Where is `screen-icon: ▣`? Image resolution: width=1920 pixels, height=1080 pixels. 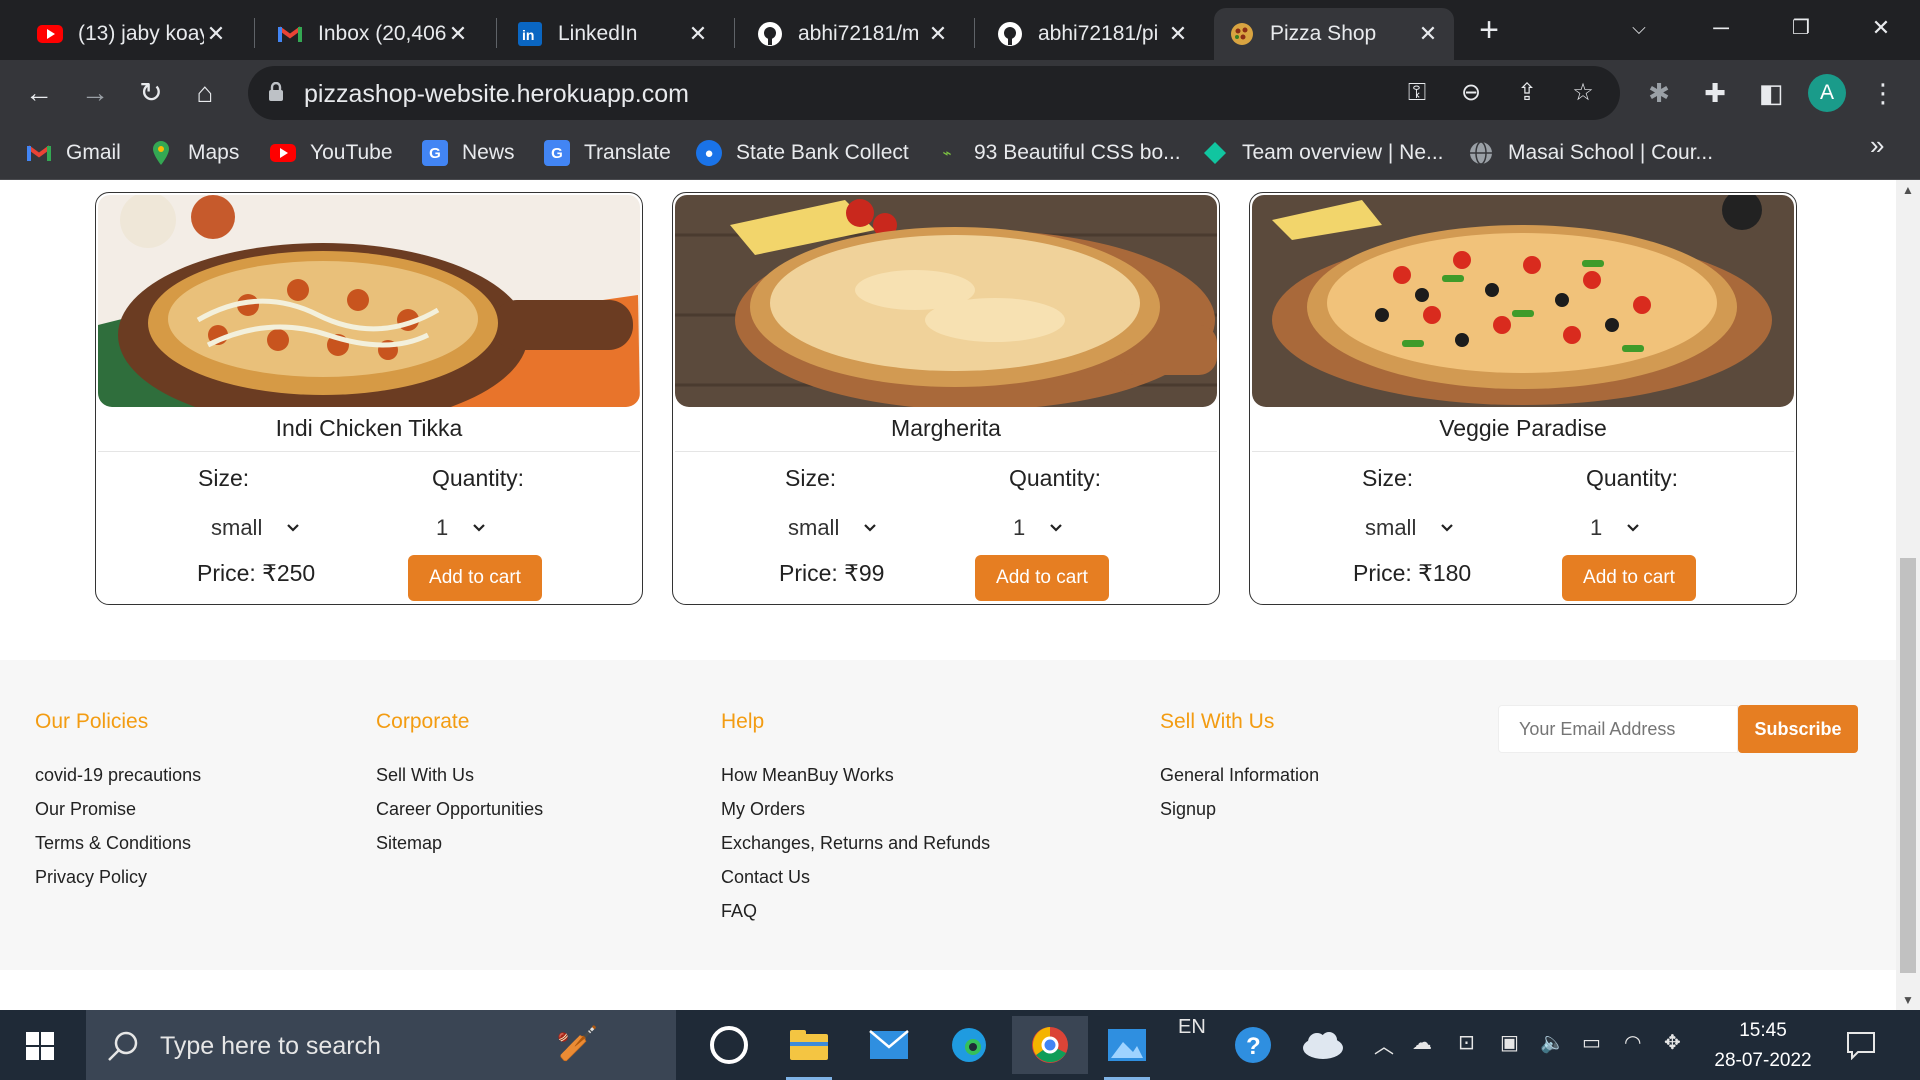 screen-icon: ▣ is located at coordinates (1509, 1042).